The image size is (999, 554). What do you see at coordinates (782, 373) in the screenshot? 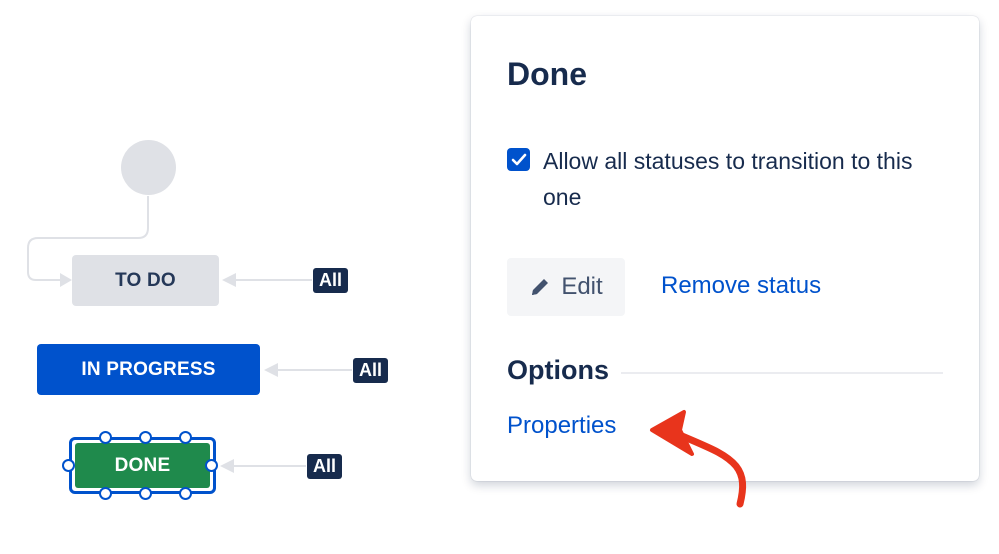
I see `options-divider` at bounding box center [782, 373].